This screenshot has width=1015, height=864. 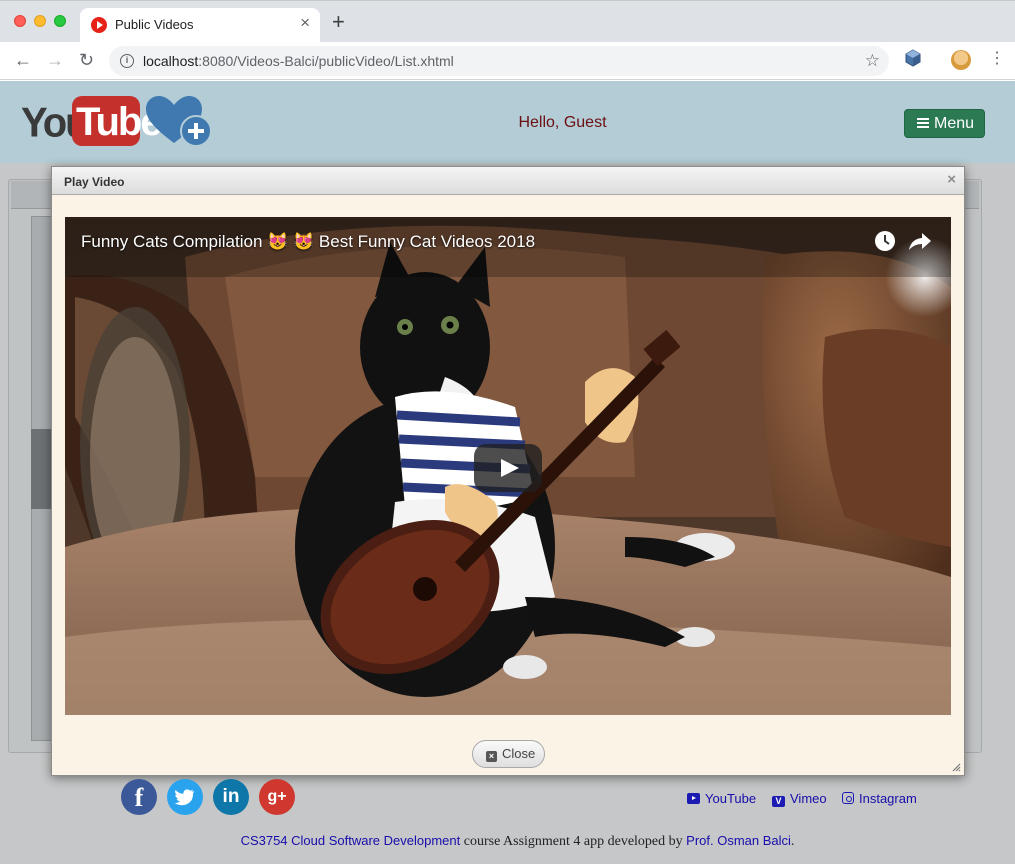 I want to click on twitter-bird-icon, so click(x=184, y=797).